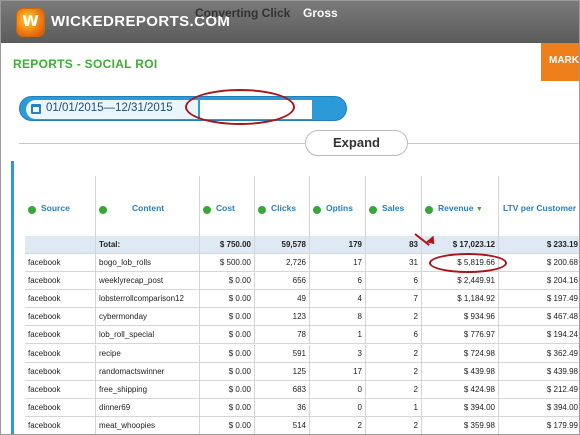 Image resolution: width=580 pixels, height=435 pixels. What do you see at coordinates (460, 425) in the screenshot?
I see `cell-revenue: $ 359.98` at bounding box center [460, 425].